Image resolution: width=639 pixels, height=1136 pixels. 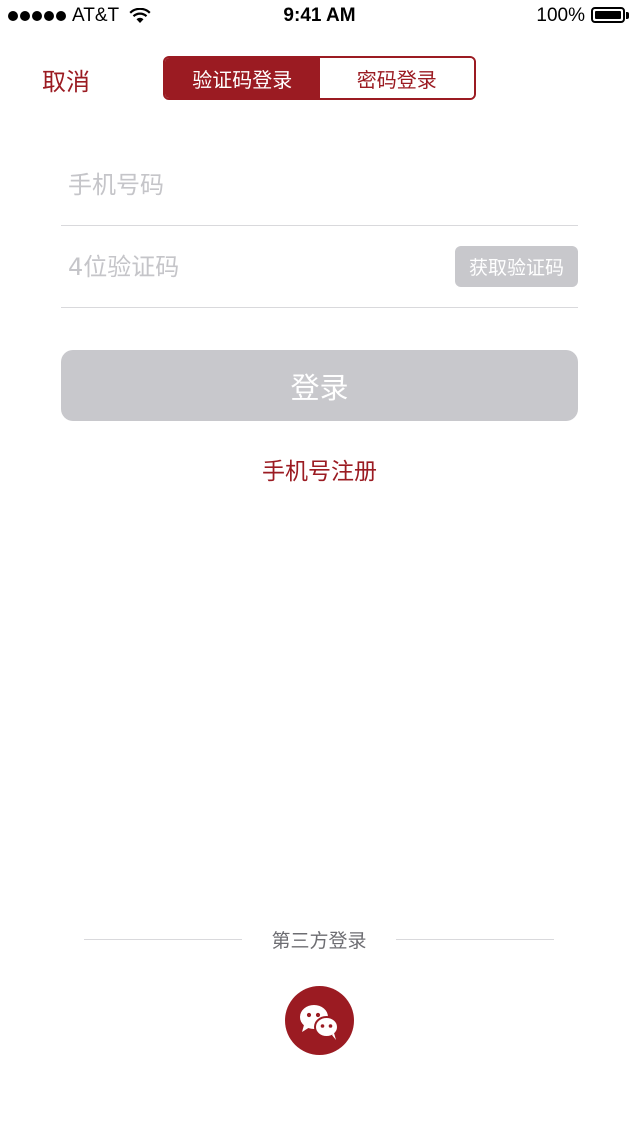 What do you see at coordinates (244, 185) in the screenshot?
I see `phone-input` at bounding box center [244, 185].